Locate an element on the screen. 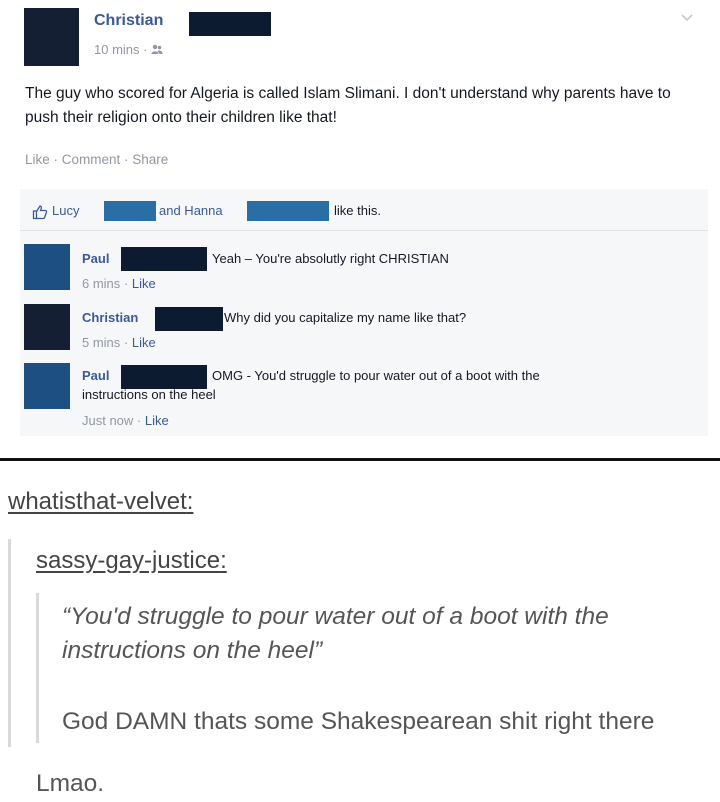 The image size is (720, 802). friends-icon is located at coordinates (157, 49).